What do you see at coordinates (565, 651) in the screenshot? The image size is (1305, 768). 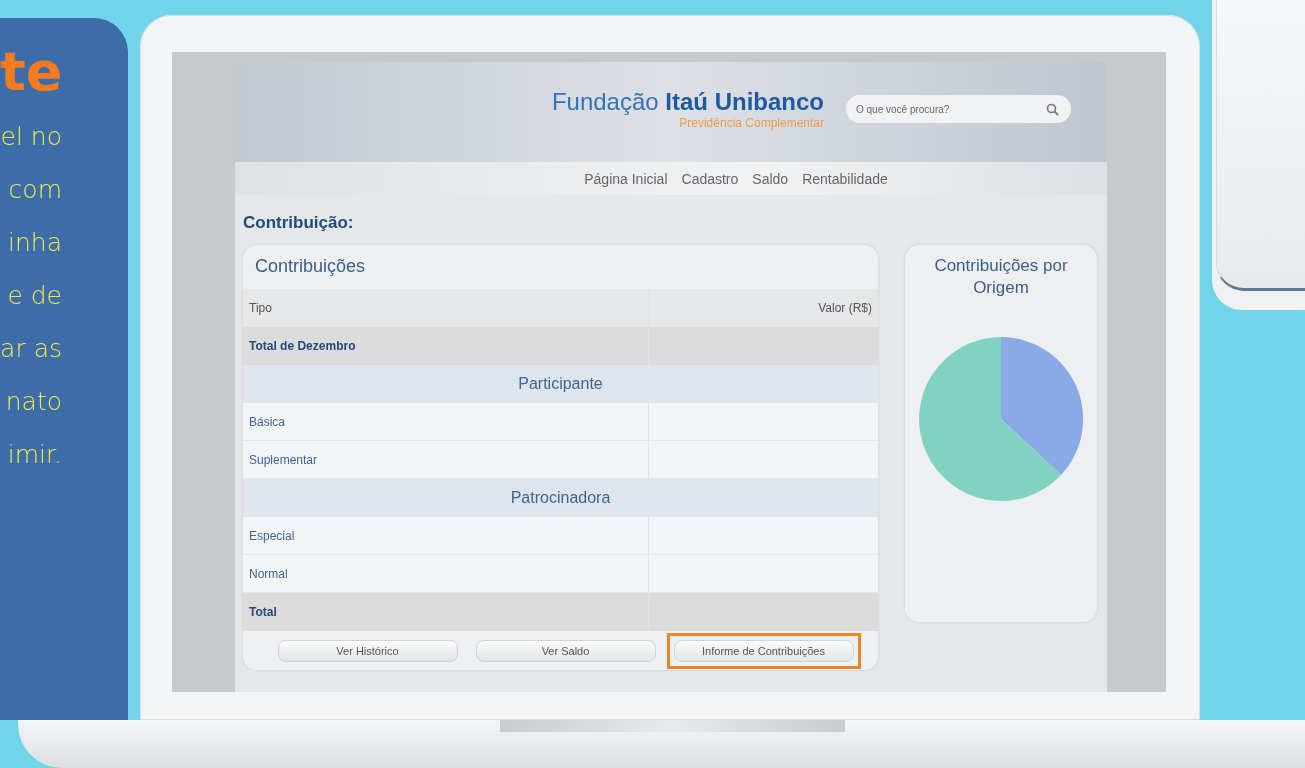 I see `action-button: Ver Saldo` at bounding box center [565, 651].